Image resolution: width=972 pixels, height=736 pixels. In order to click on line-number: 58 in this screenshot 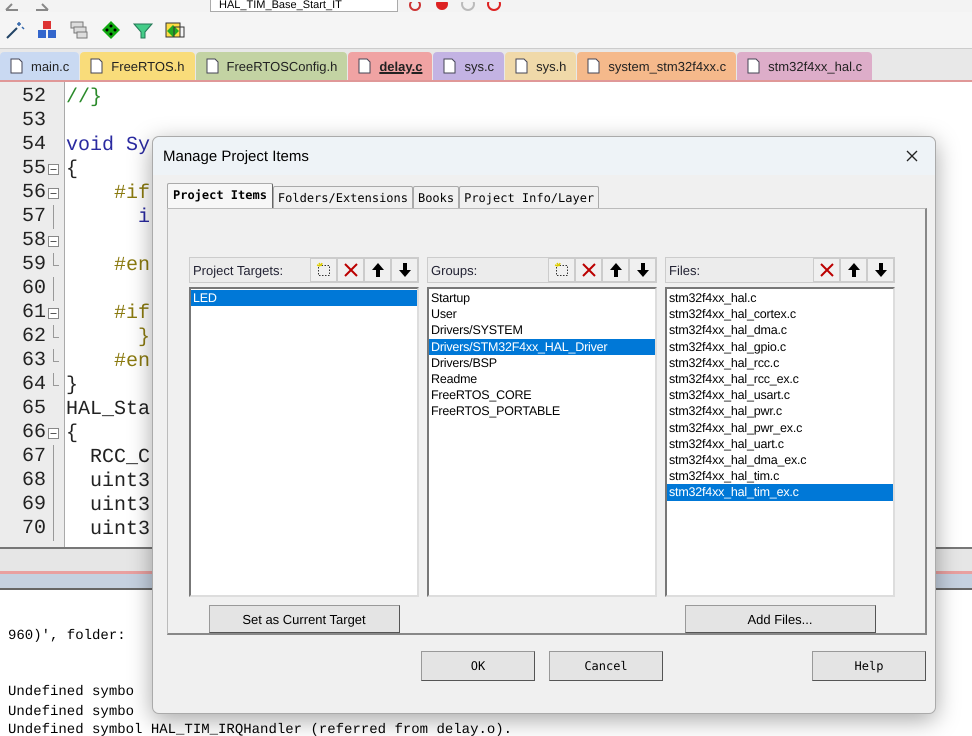, I will do `click(33, 241)`.